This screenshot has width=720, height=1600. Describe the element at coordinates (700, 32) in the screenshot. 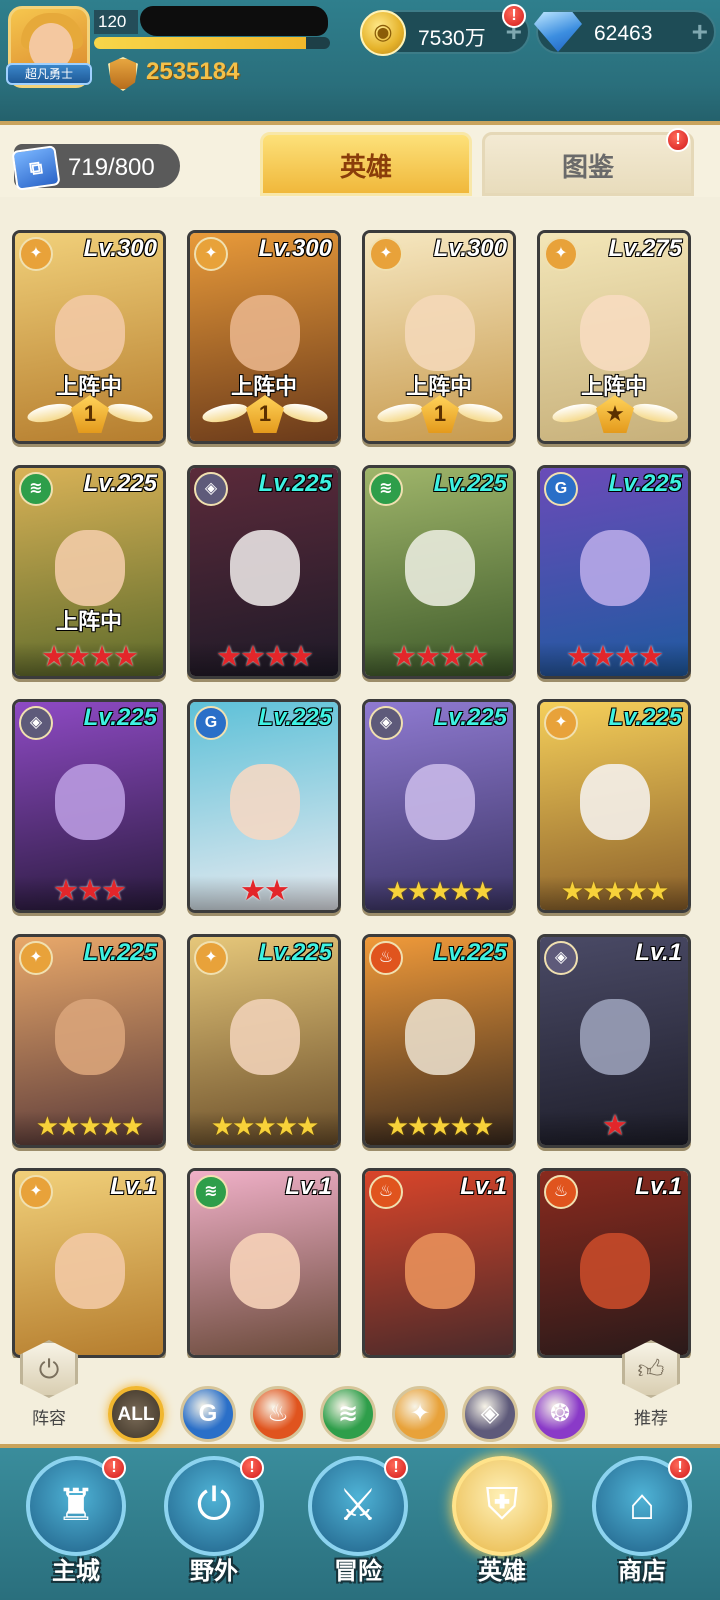

I see `add-gems-button: +` at that location.